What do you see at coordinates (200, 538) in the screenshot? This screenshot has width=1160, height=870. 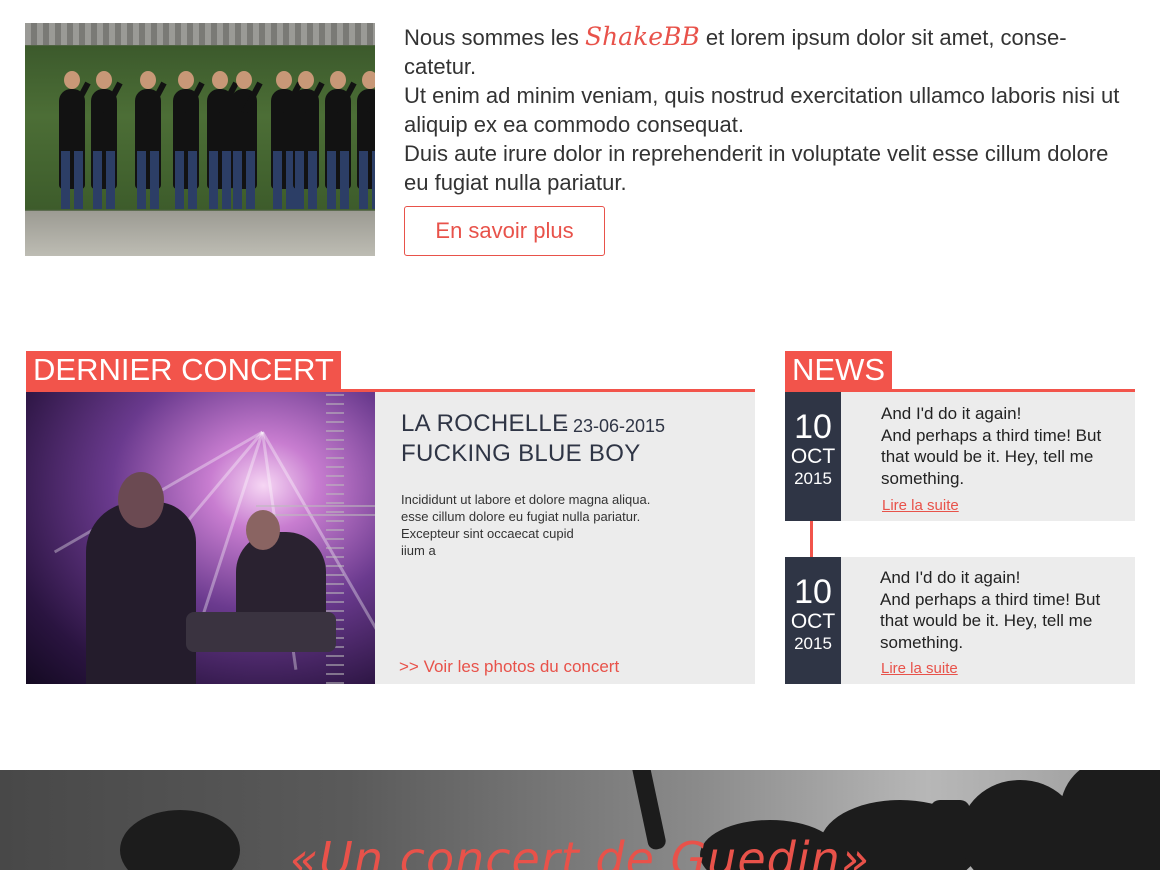 I see `concert-photo` at bounding box center [200, 538].